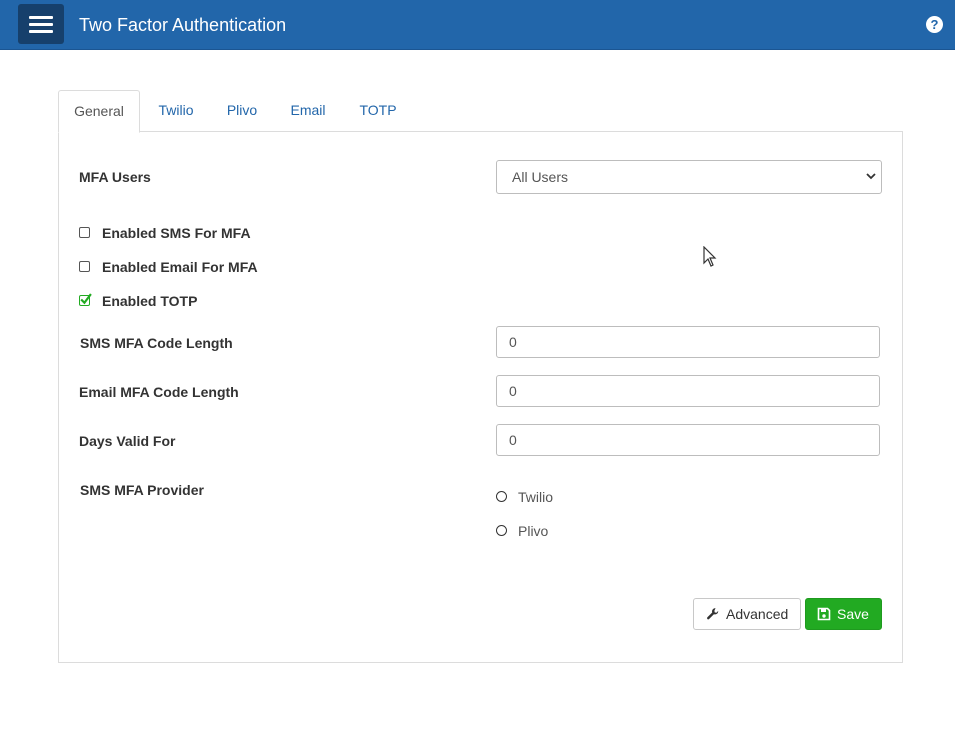 The width and height of the screenshot is (955, 733). I want to click on enable-totp-checkbox, so click(85, 299).